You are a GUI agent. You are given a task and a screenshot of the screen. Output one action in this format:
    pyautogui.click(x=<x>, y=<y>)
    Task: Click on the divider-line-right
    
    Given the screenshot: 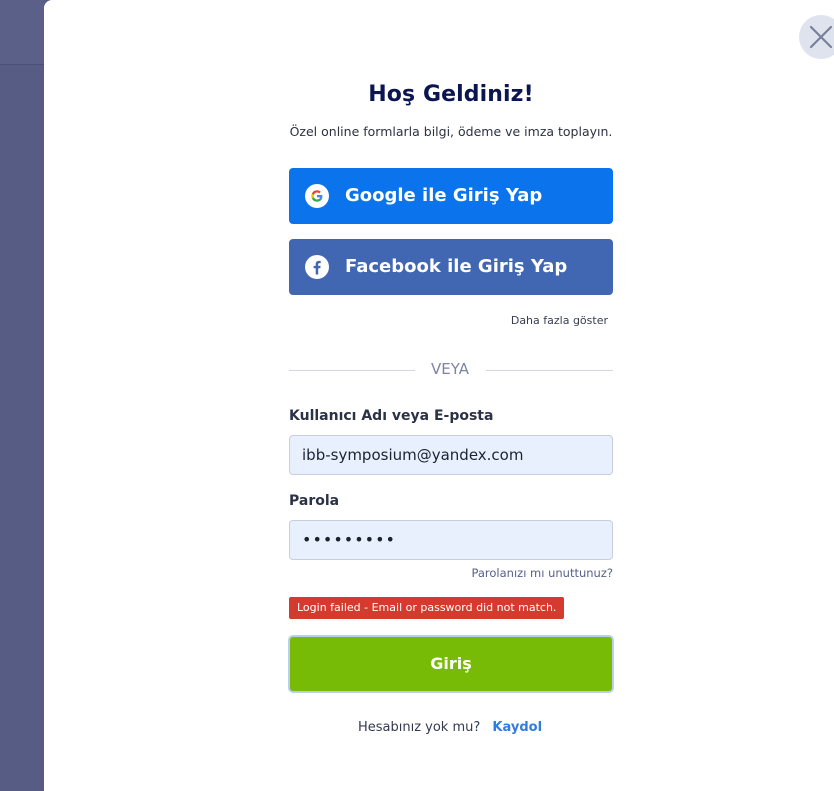 What is the action you would take?
    pyautogui.click(x=549, y=370)
    